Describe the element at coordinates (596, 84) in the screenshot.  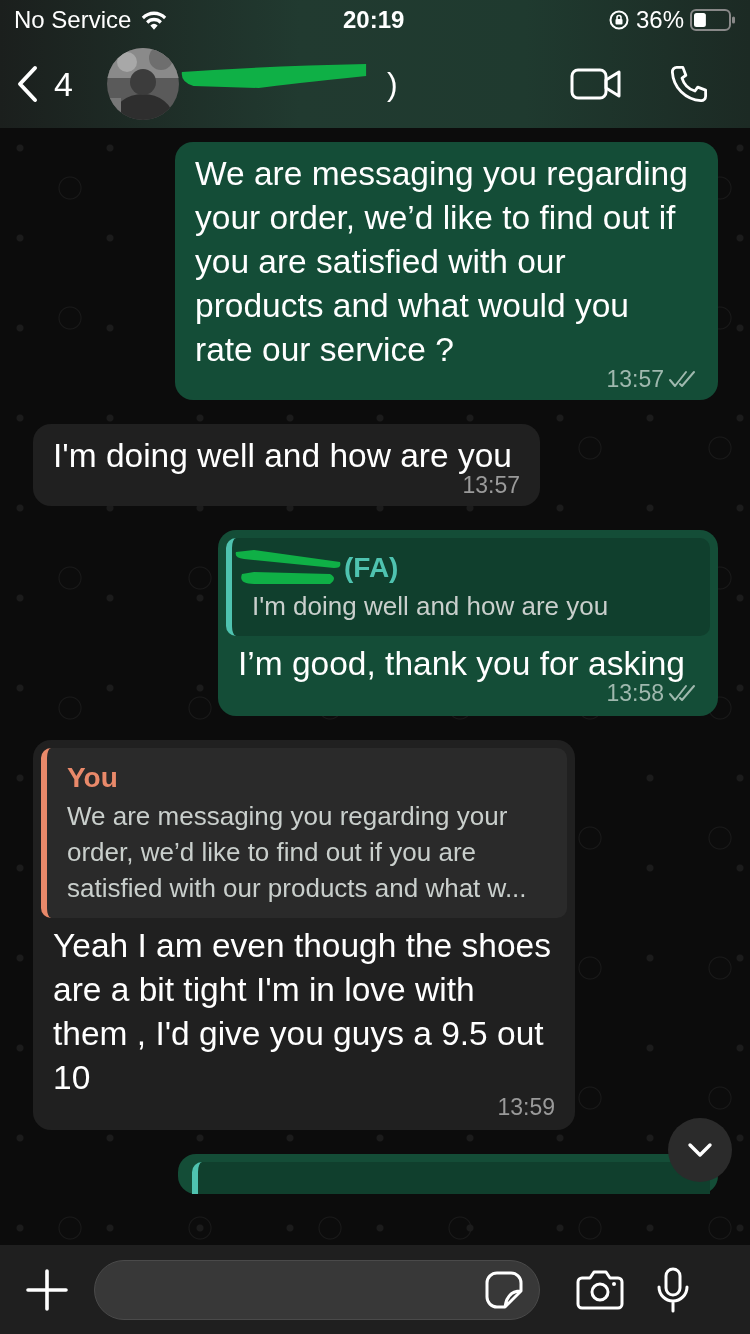
I see `video-call-icon` at that location.